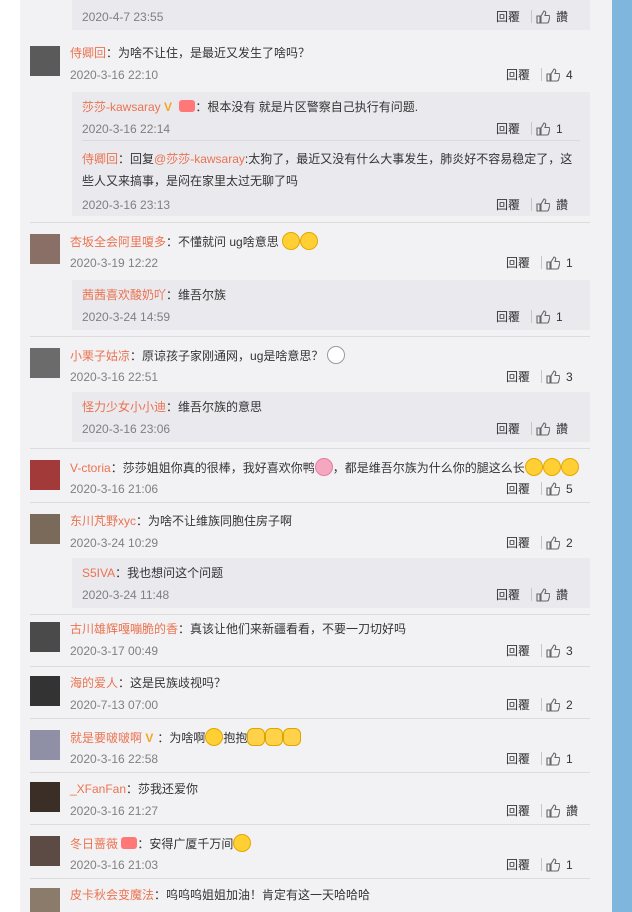  I want to click on comment-username: 就是要啵啵啊, so click(106, 738).